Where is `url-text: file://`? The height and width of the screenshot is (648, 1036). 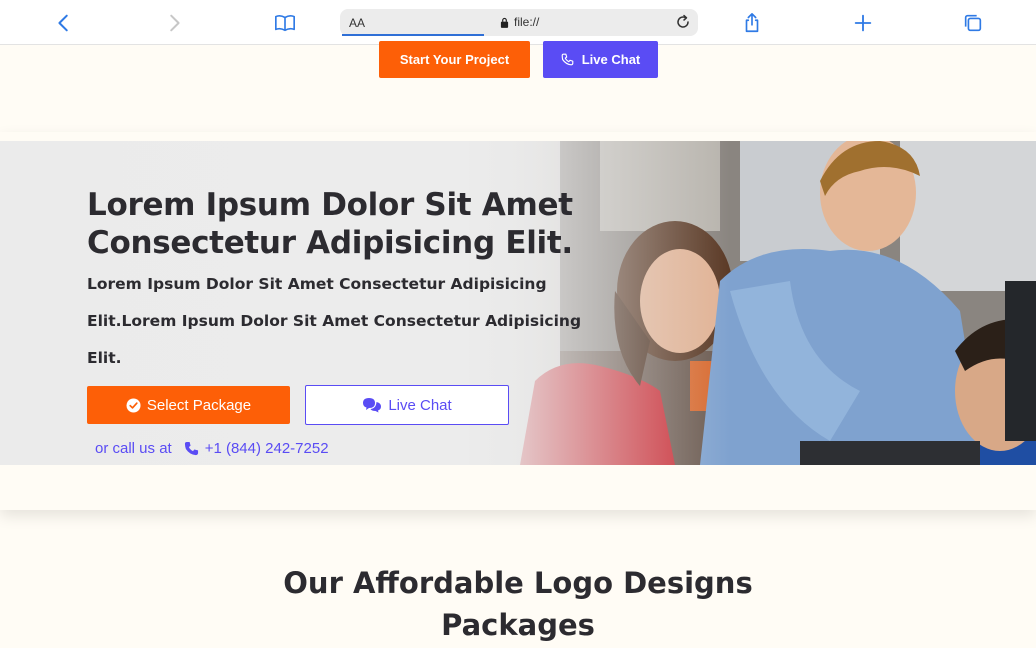 url-text: file:// is located at coordinates (527, 22).